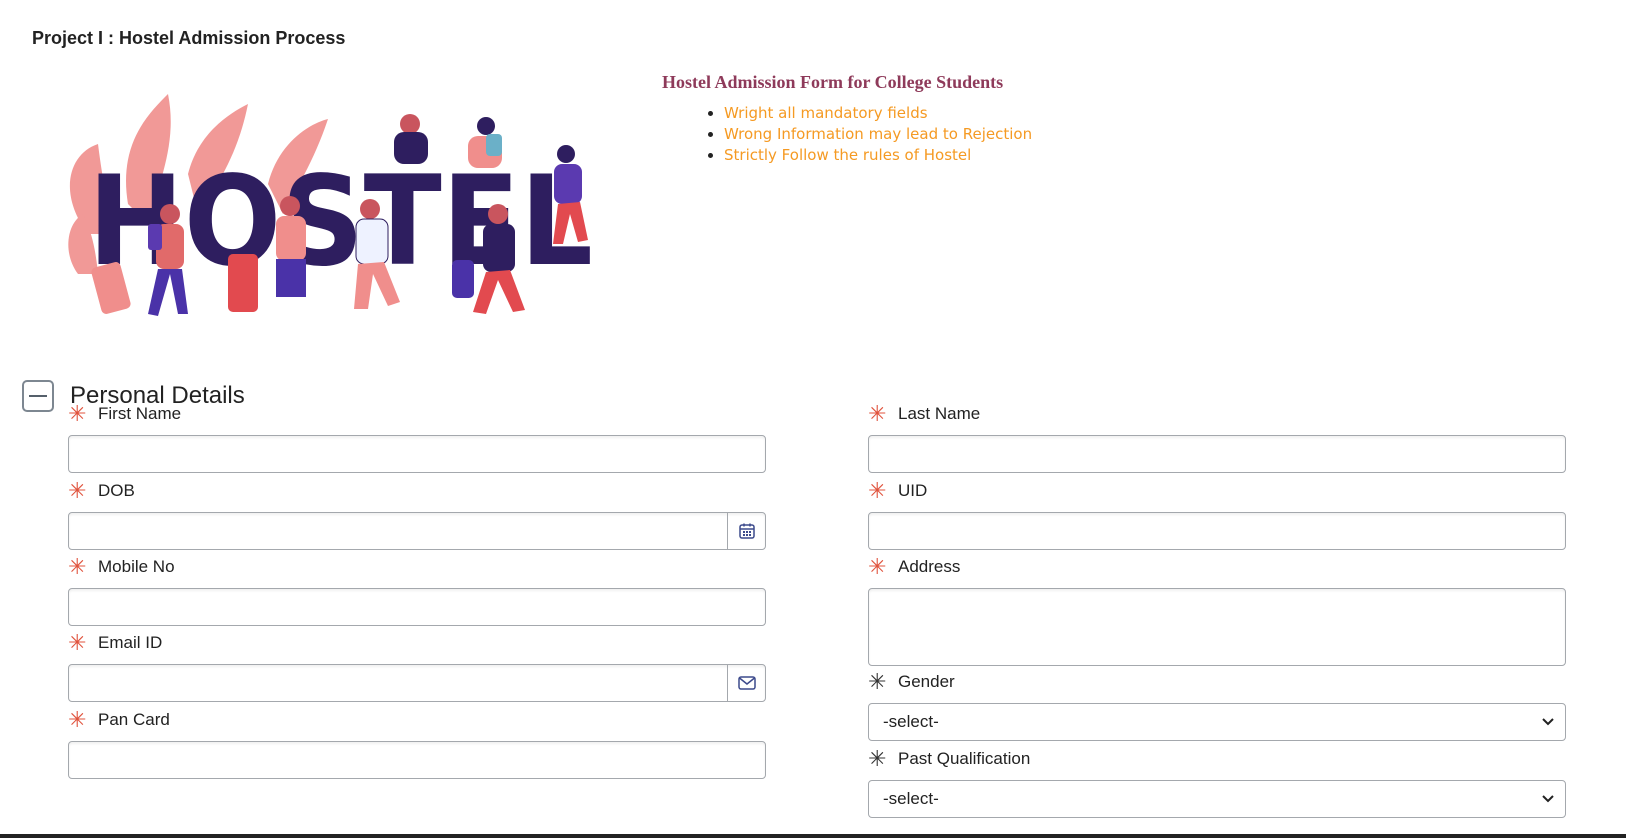 The image size is (1626, 838). I want to click on envelope-icon, so click(746, 683).